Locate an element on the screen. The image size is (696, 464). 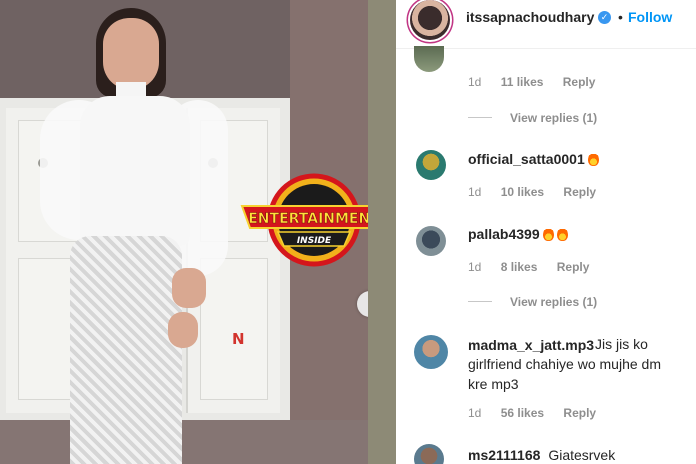
logo-title: ENTERTAINMENT is located at coordinates (308, 219).